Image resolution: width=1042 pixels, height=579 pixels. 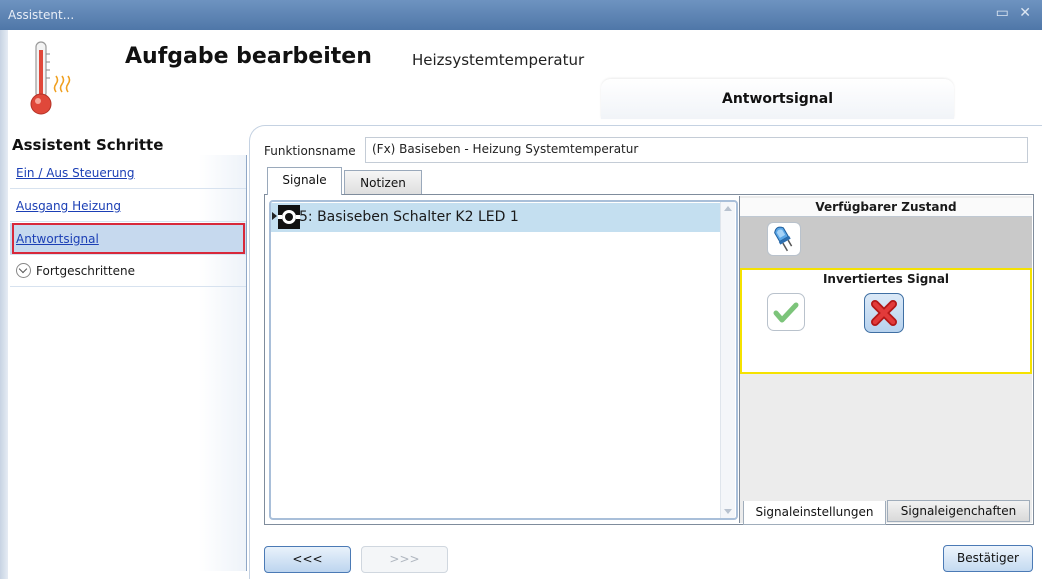 What do you see at coordinates (23, 270) in the screenshot?
I see `chevron-down-icon` at bounding box center [23, 270].